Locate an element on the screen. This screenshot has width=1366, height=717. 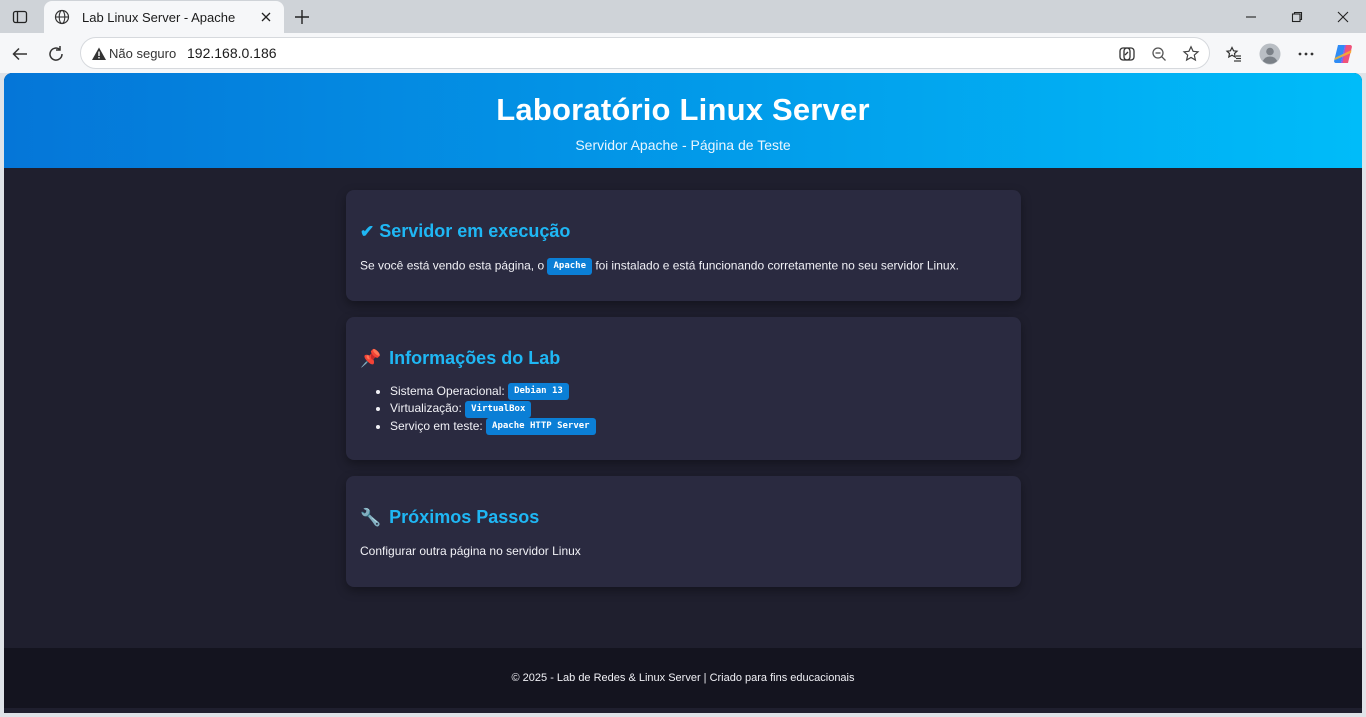
list-item: Sistema Operacional: Debian 13 is located at coordinates (698, 392).